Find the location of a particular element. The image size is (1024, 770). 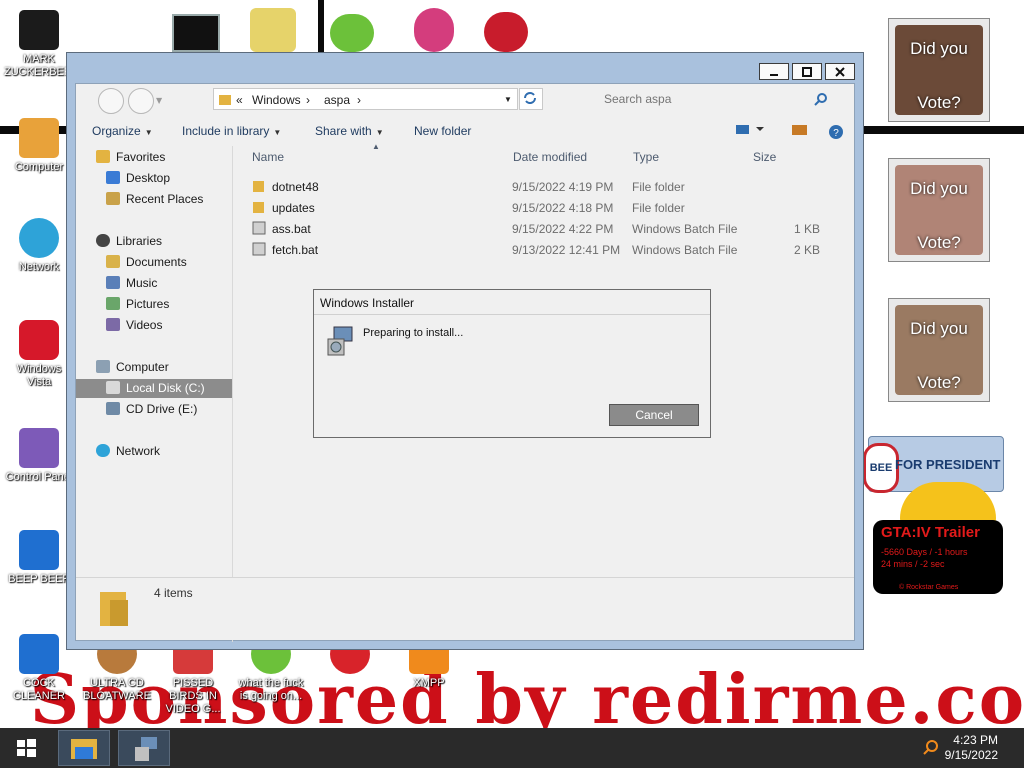

breadcrumb-aspa: aspa is located at coordinates (337, 100).